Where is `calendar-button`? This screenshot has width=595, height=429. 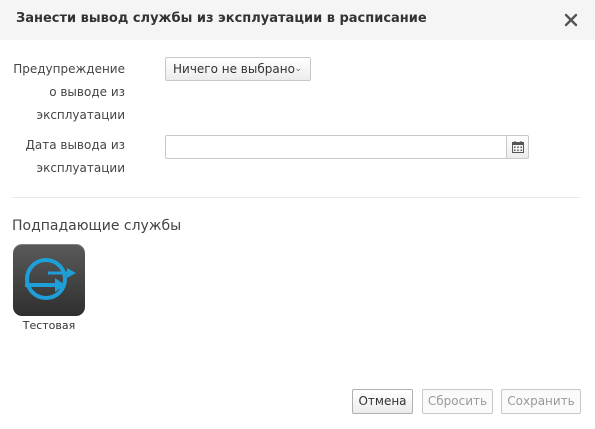
calendar-button is located at coordinates (517, 147).